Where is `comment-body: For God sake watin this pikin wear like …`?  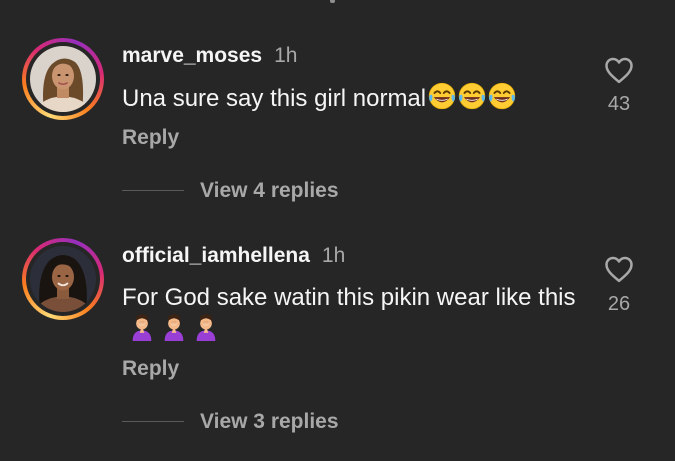
comment-body: For God sake watin this pikin wear like … is located at coordinates (349, 297).